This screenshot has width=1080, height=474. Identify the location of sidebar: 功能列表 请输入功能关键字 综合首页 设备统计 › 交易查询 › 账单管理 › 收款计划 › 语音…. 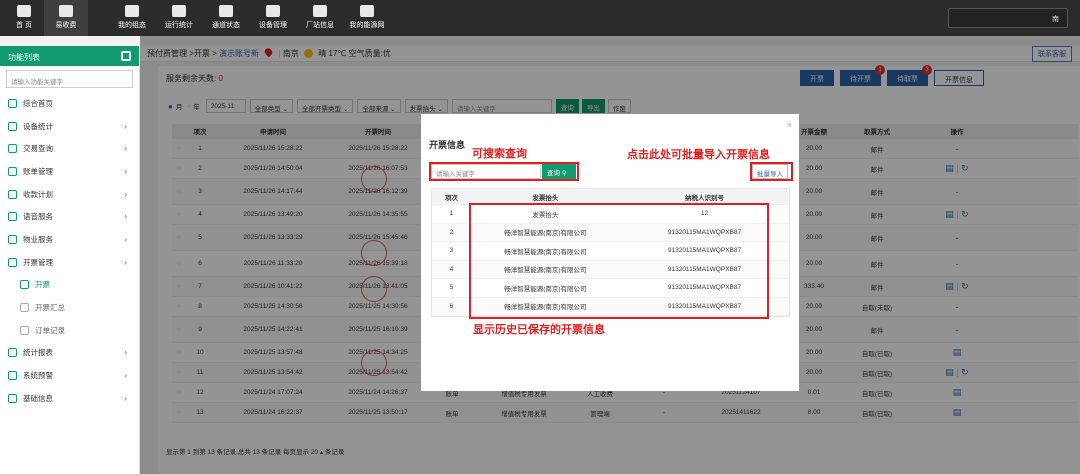
(70, 260).